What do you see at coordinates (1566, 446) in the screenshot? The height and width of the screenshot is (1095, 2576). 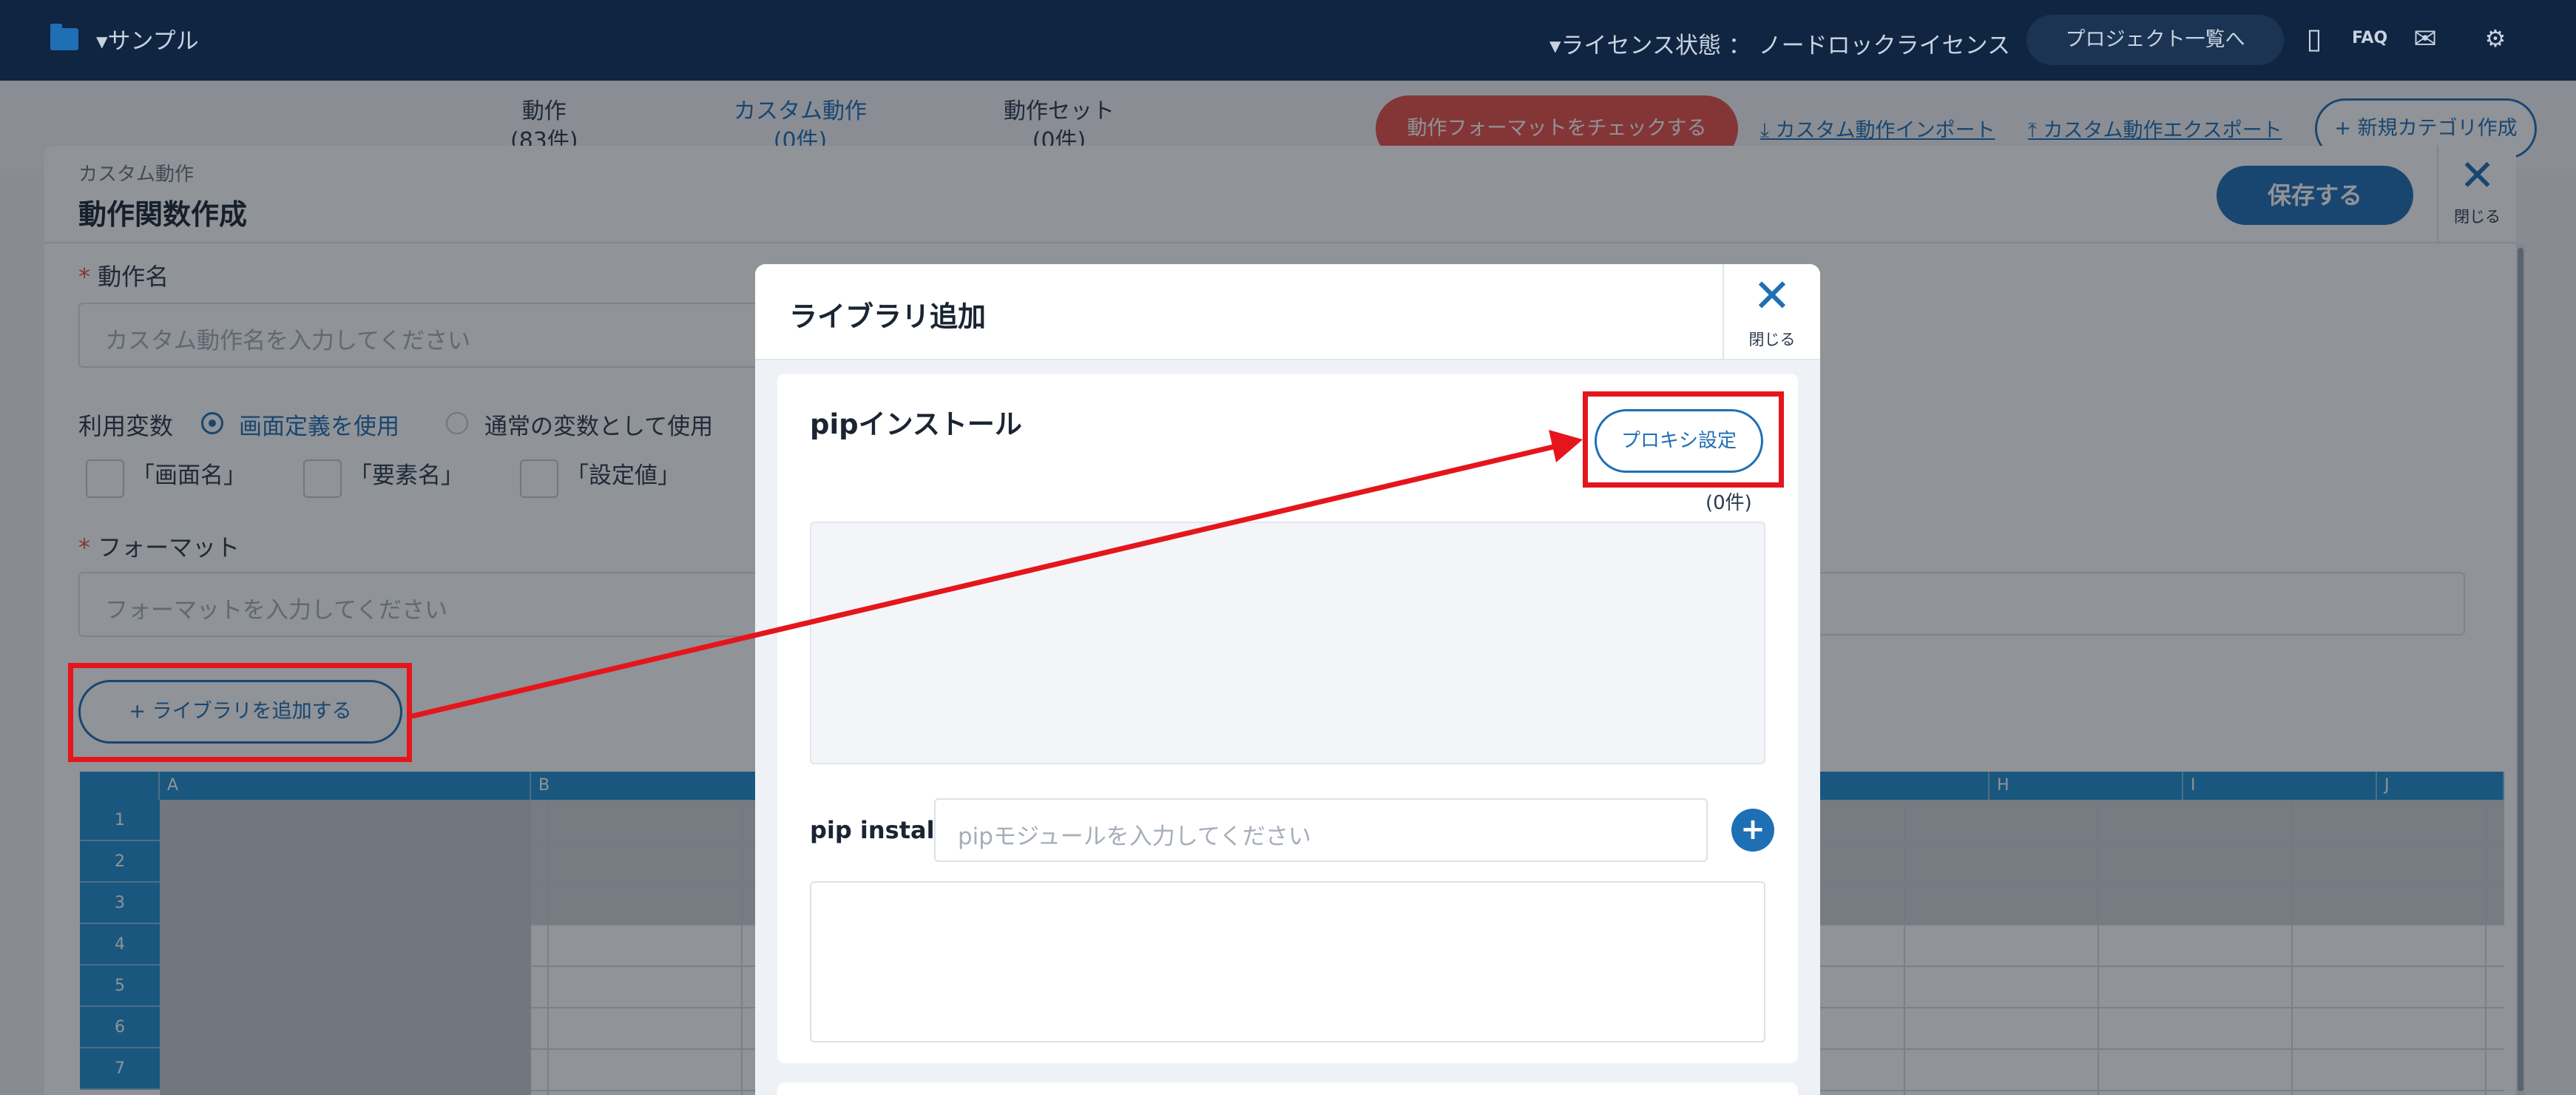 I see `annotation-arrow-head` at bounding box center [1566, 446].